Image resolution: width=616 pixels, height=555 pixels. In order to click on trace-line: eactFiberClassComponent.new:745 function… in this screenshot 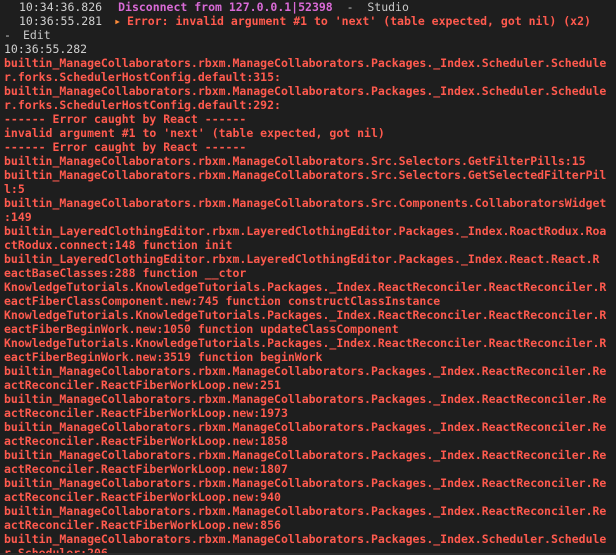, I will do `click(222, 301)`.